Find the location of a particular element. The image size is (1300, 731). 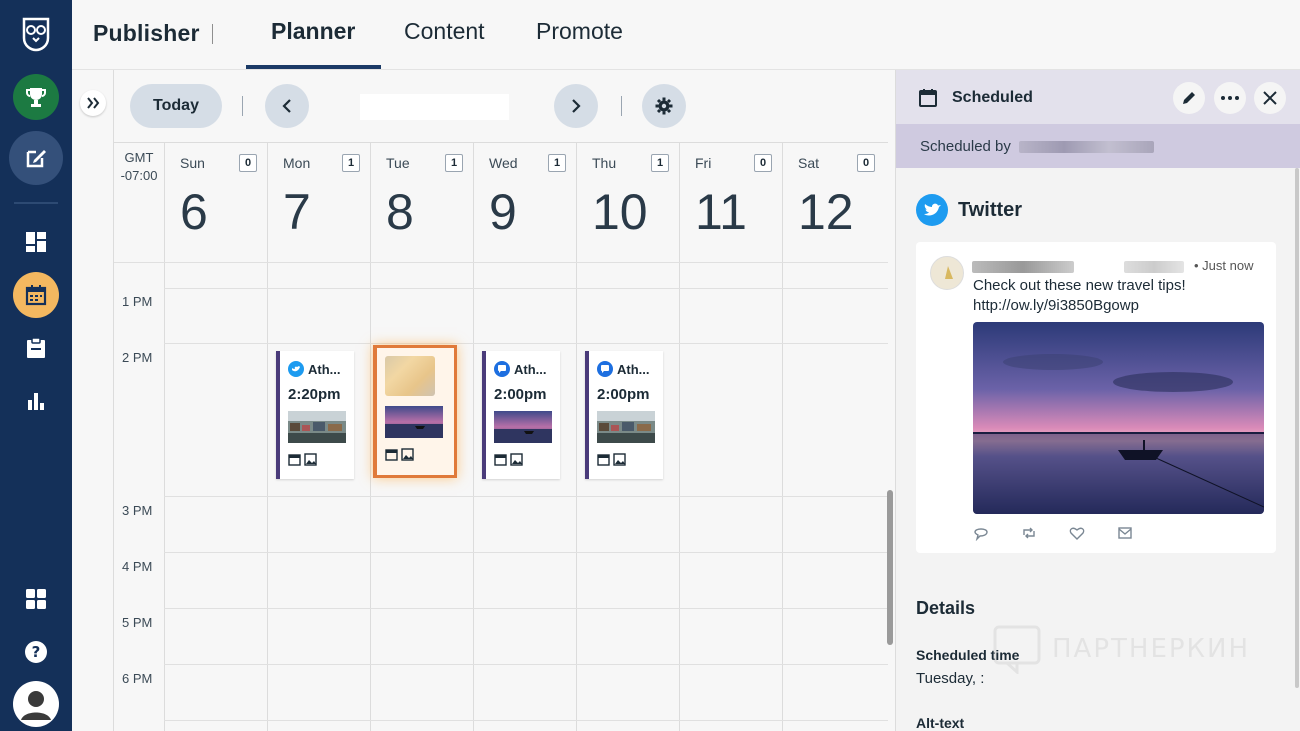

panel-status-title: Scheduled is located at coordinates (992, 97).